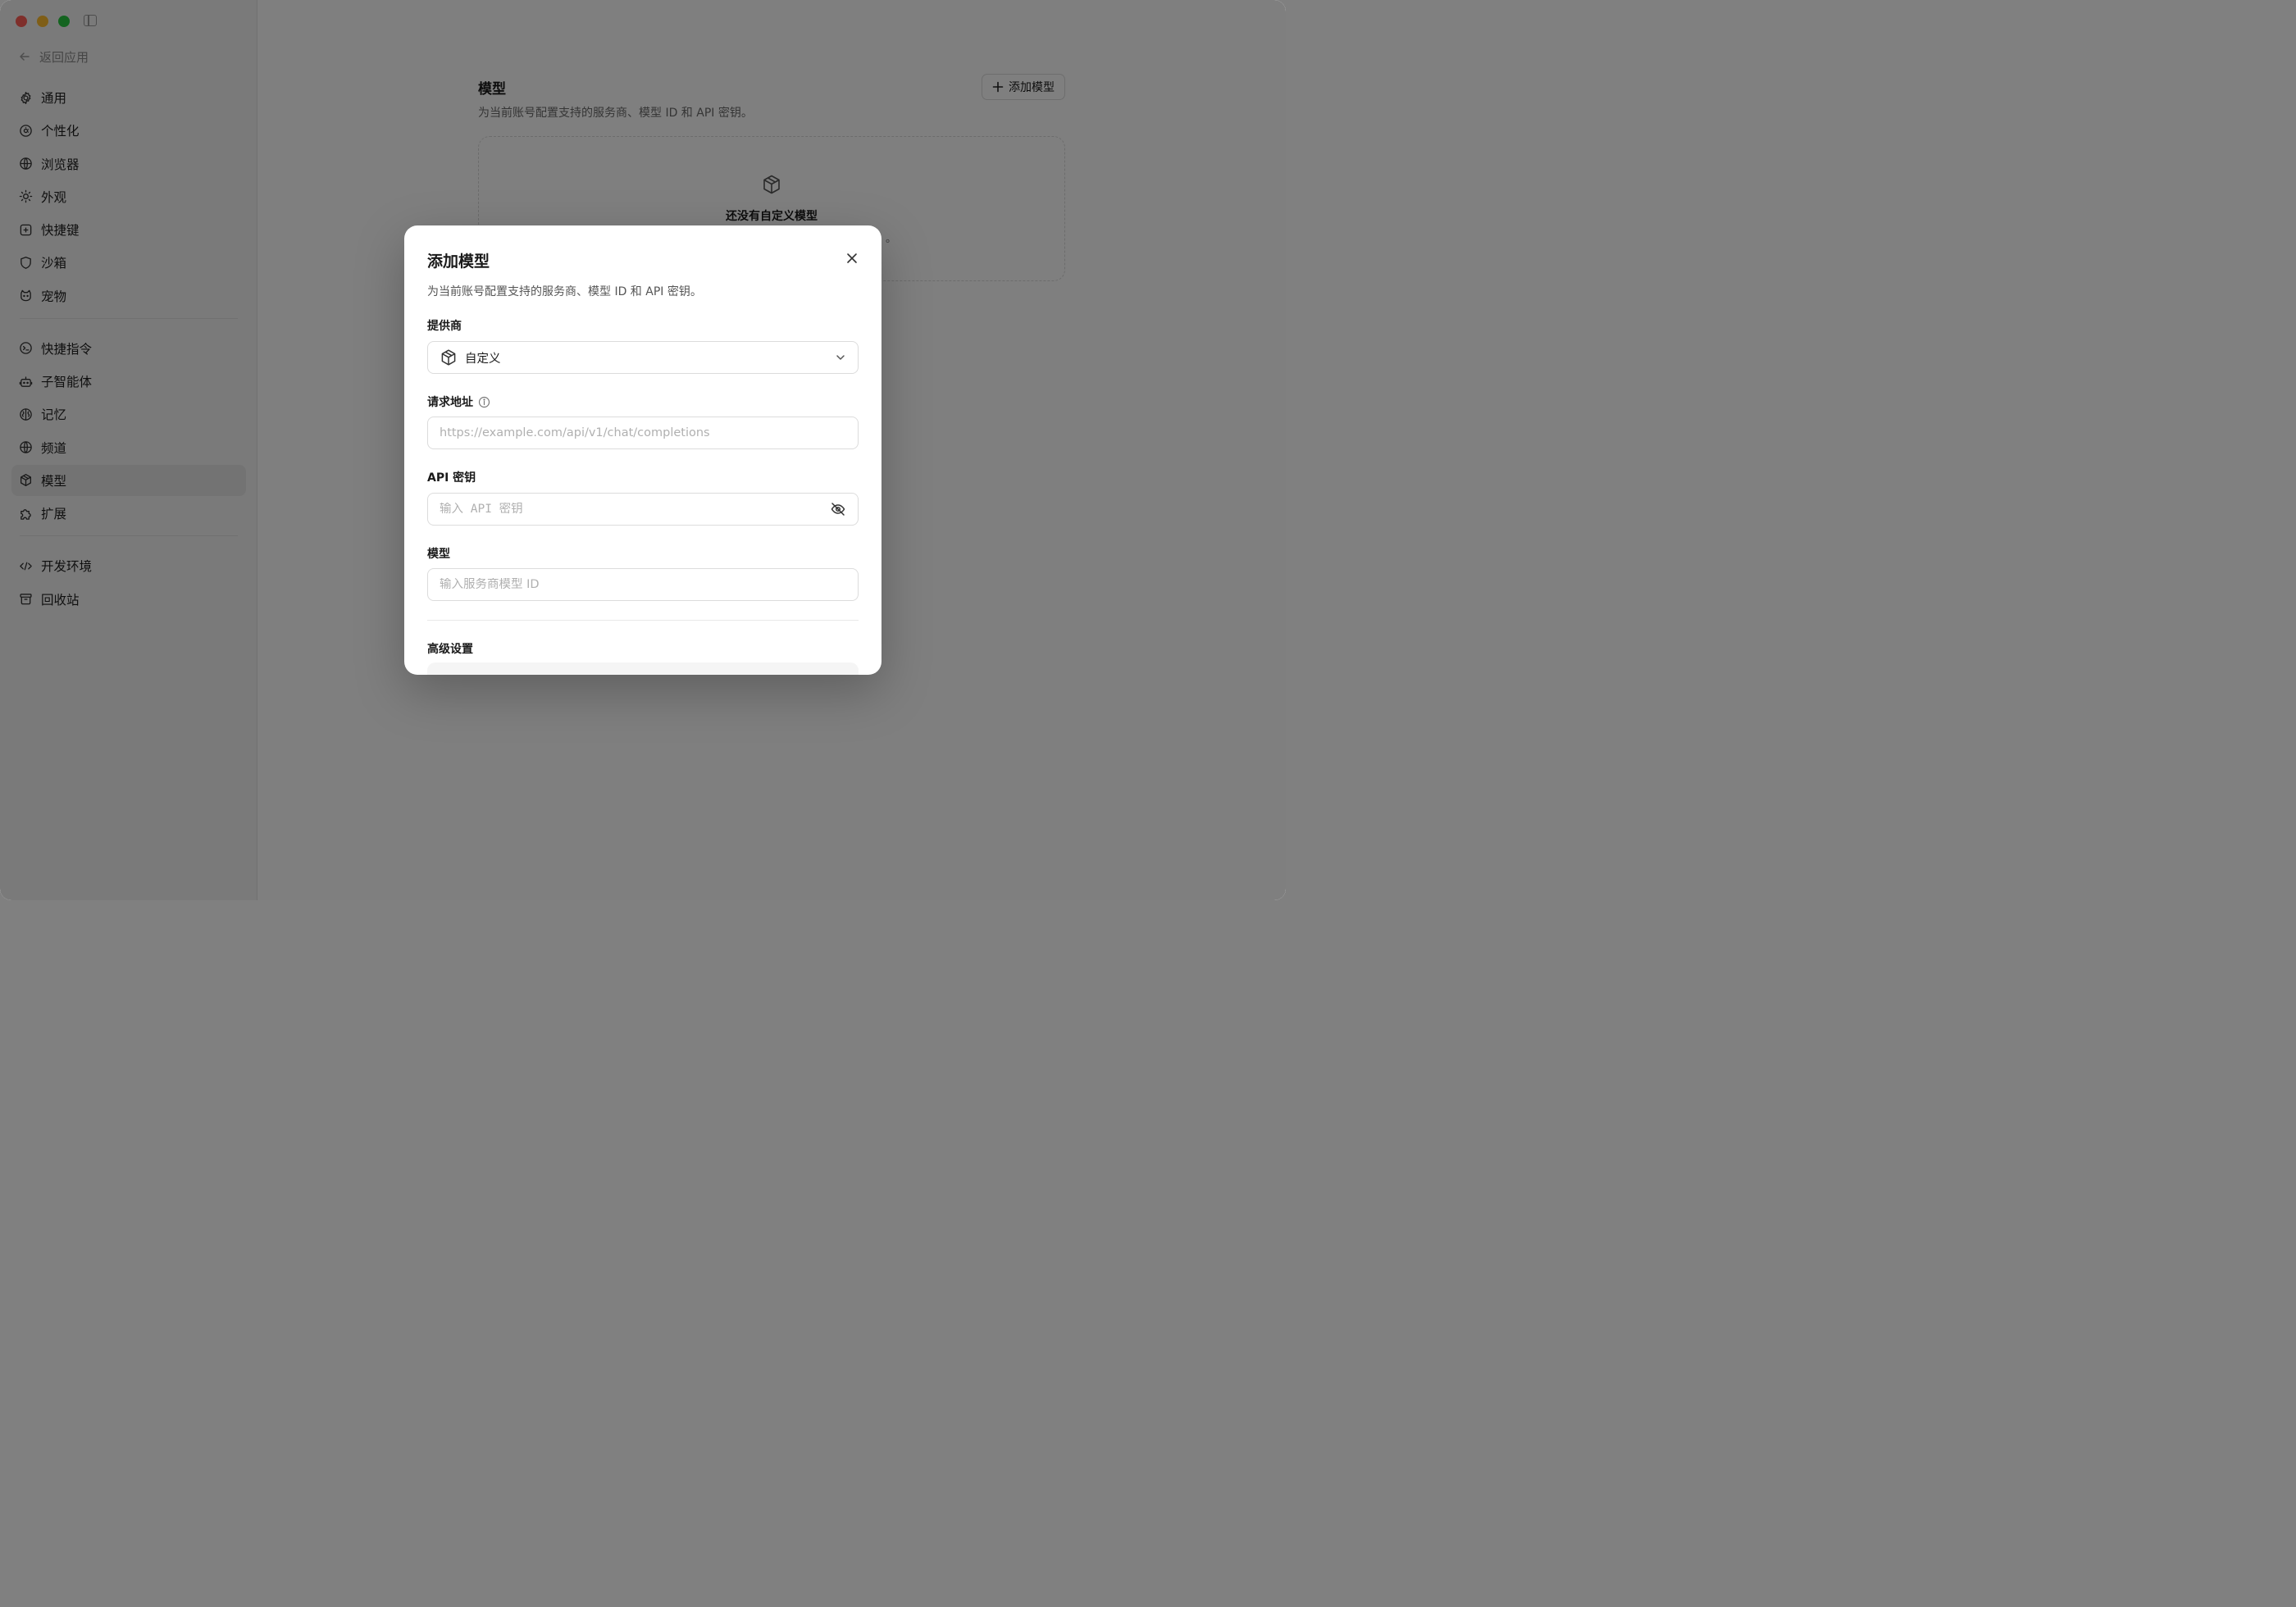 The image size is (2296, 1607). What do you see at coordinates (643, 357) in the screenshot?
I see `provider-select: 自定义` at bounding box center [643, 357].